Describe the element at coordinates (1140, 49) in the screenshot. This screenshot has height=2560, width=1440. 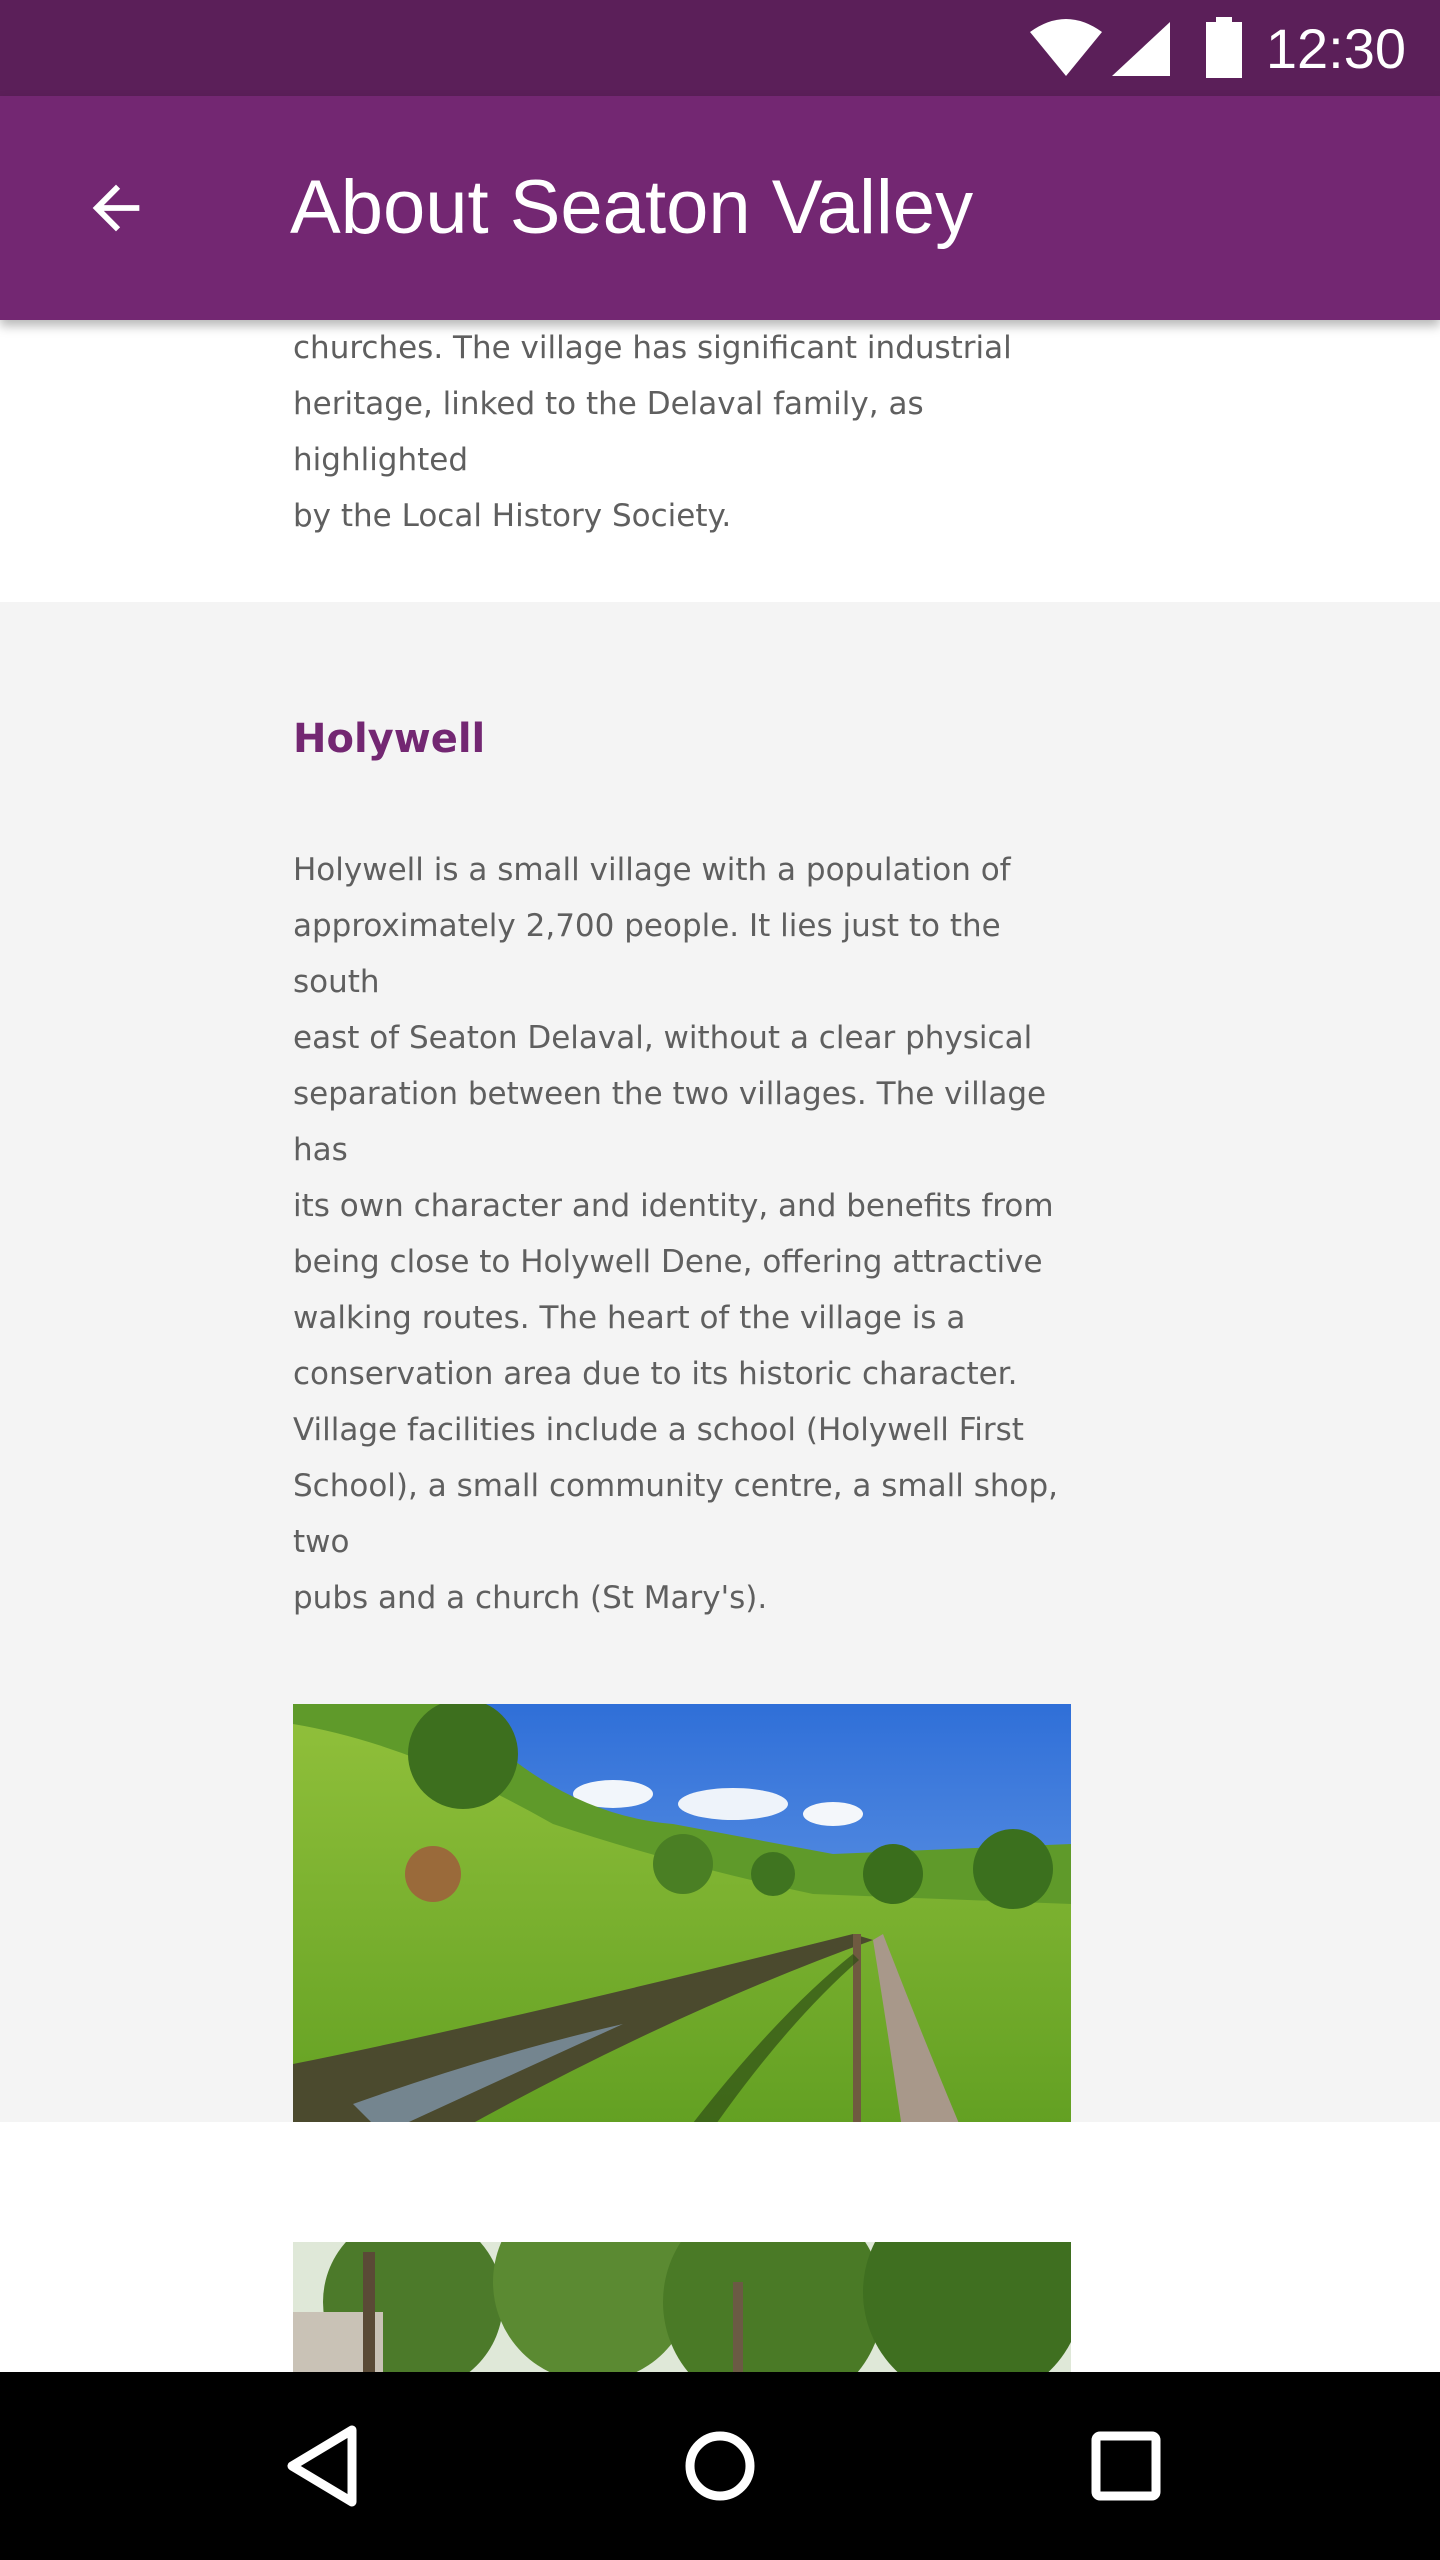
I see `cell-signal-icon` at that location.